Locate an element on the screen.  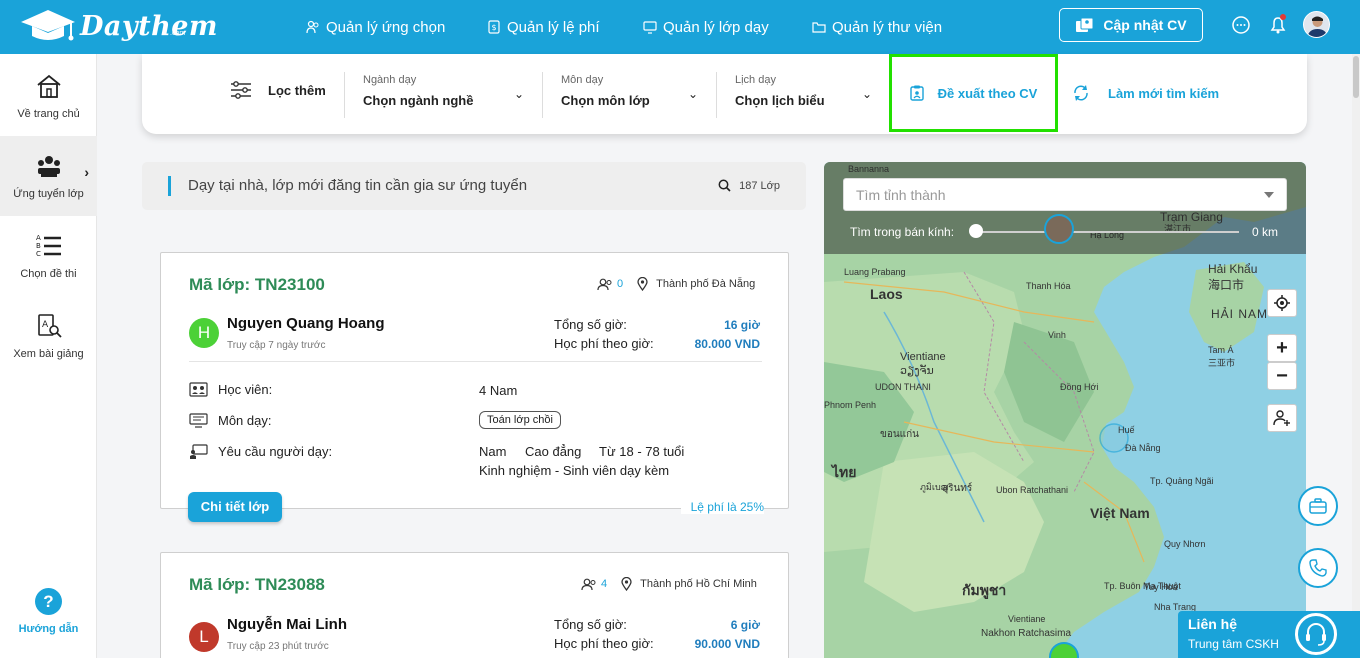
user-location-marker is located at coordinates (1059, 229).